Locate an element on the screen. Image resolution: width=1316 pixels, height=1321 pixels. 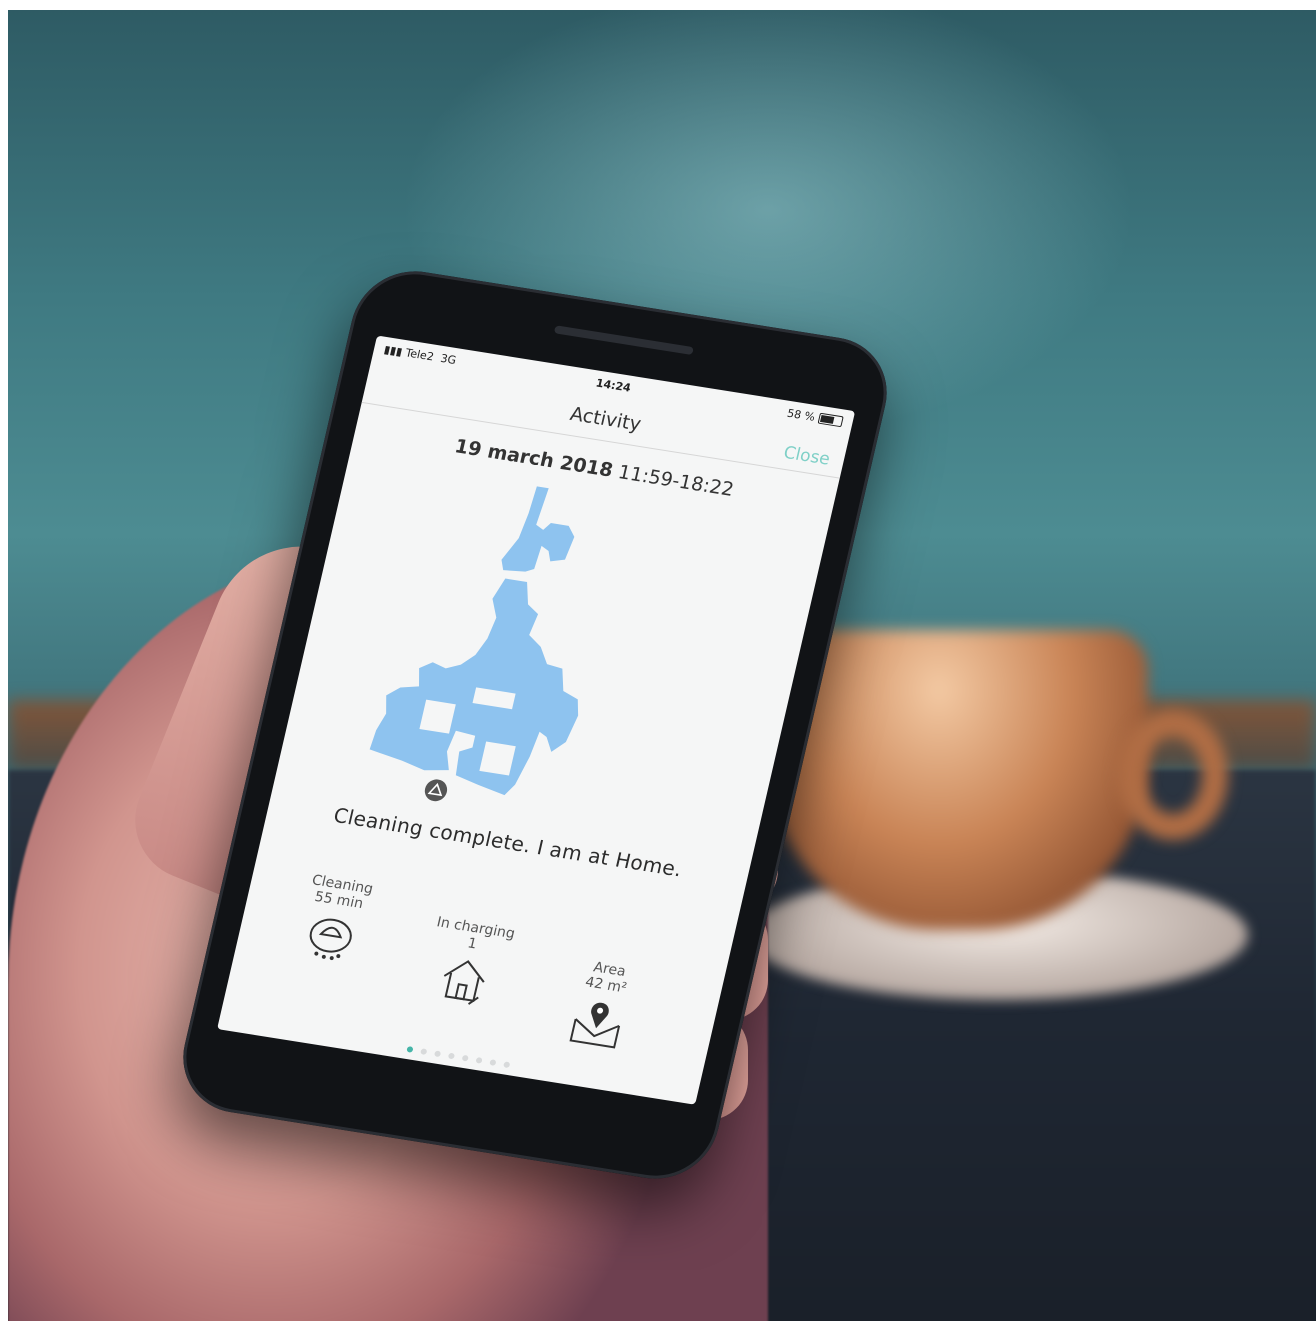
speaker-grille is located at coordinates (623, 340).